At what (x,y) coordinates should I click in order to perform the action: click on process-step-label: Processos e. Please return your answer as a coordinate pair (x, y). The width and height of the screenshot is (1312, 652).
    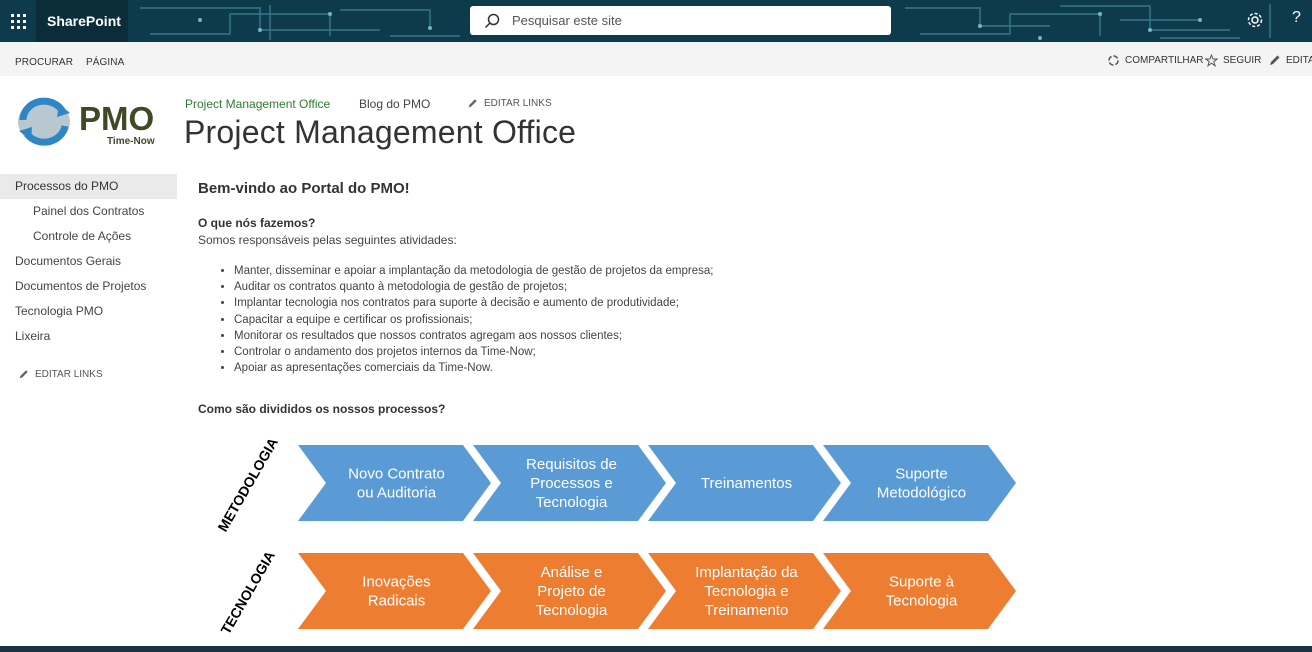
    Looking at the image, I should click on (571, 483).